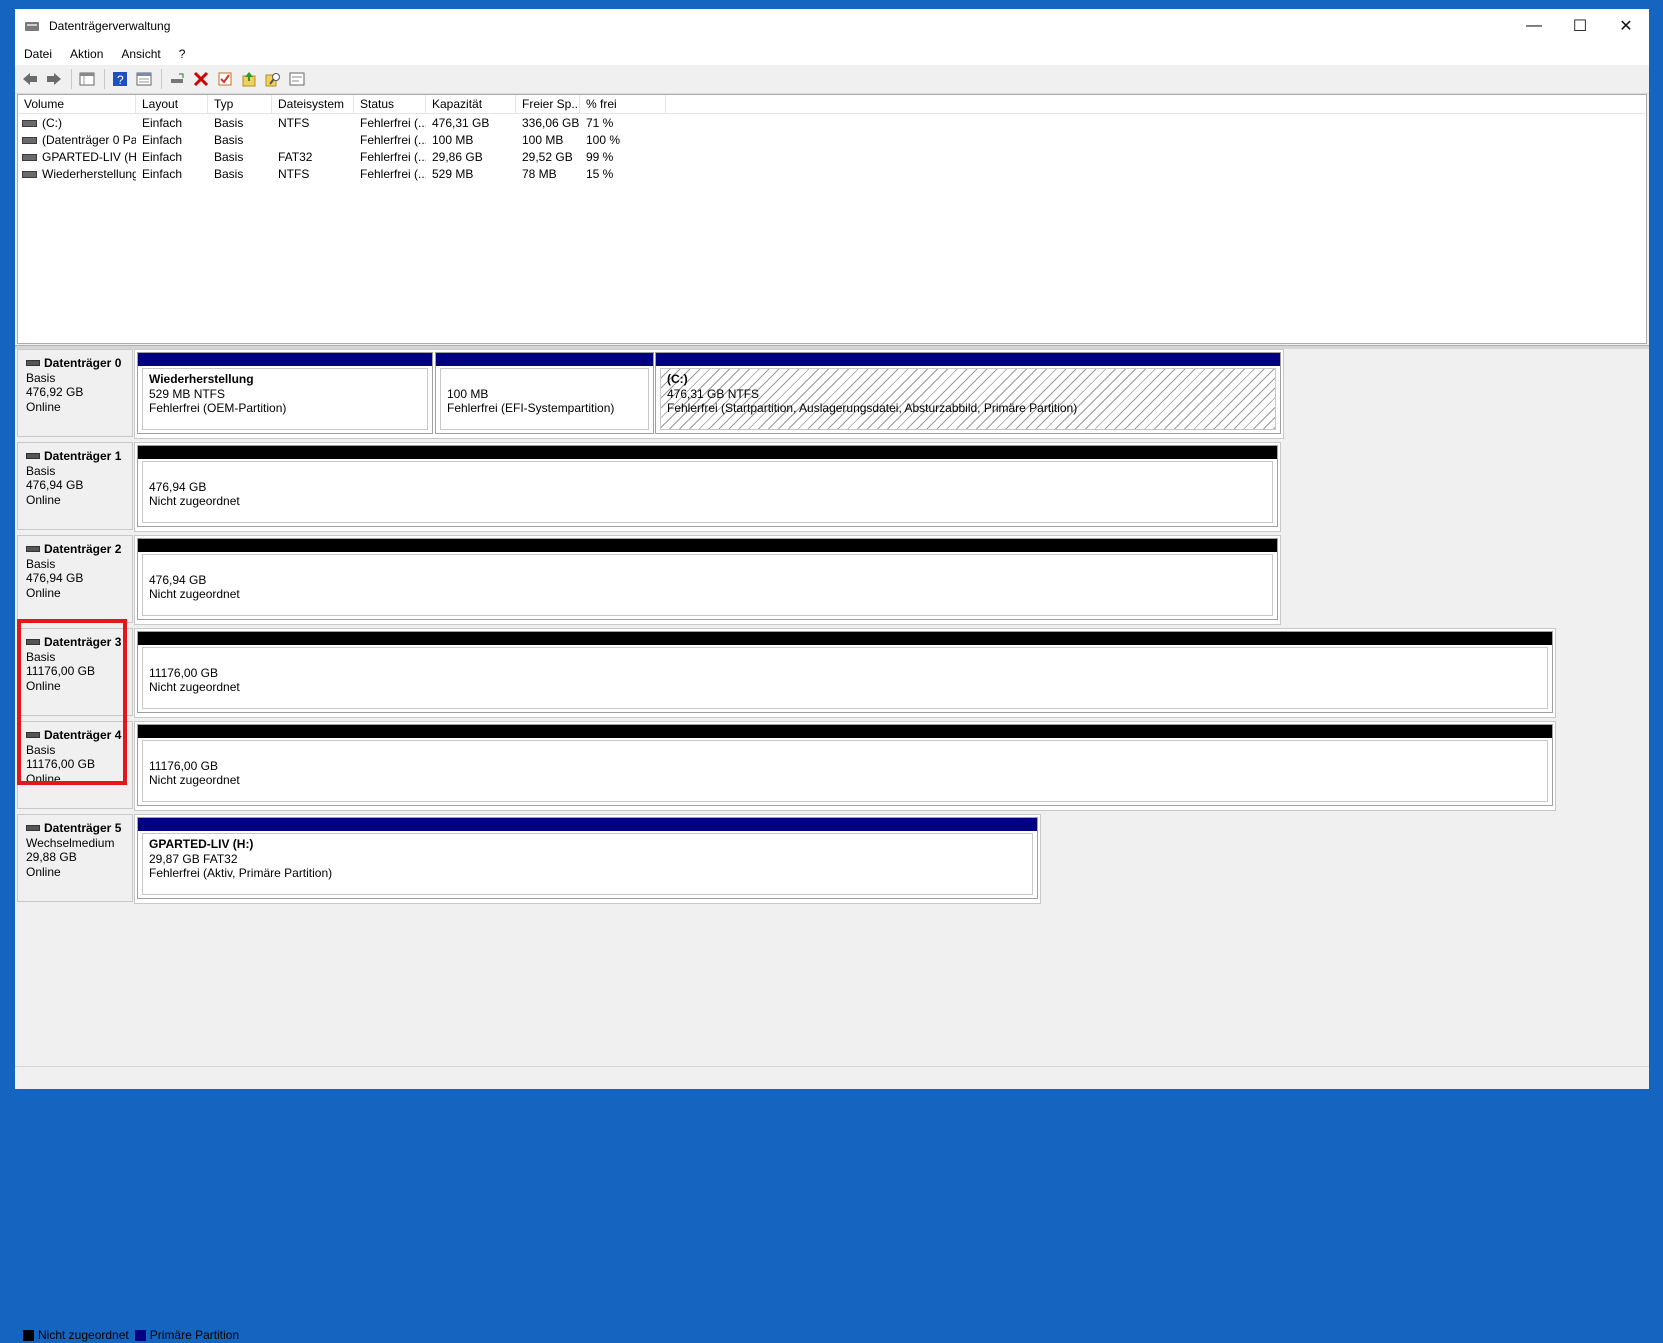  I want to click on disk-partitions: 11176,00 GB Nicht zugeordnet, so click(845, 673).